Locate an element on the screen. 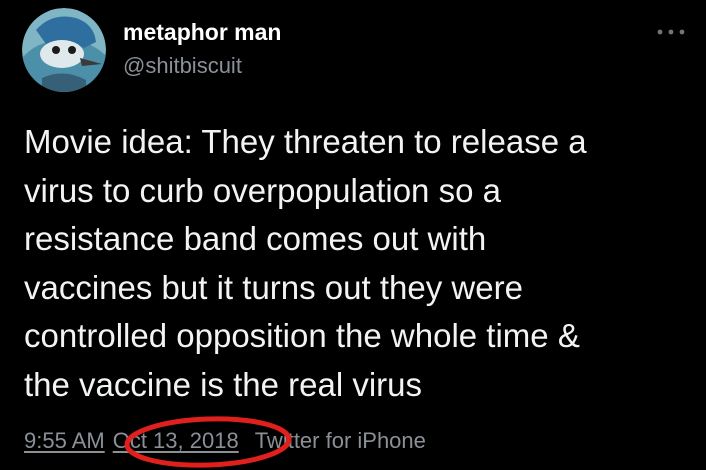 The image size is (706, 470). tweet-time-link: 9:55 AM is located at coordinates (64, 440).